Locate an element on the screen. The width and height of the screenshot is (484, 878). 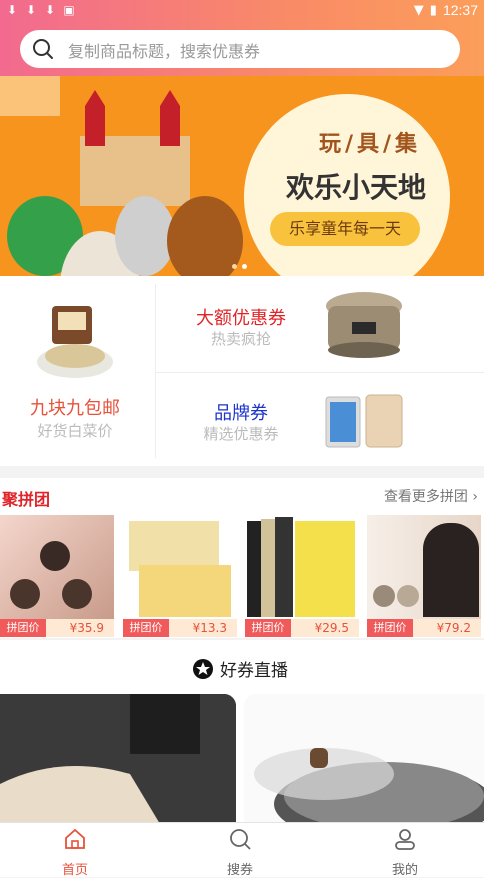
product-image-workbook is located at coordinates (180, 567).